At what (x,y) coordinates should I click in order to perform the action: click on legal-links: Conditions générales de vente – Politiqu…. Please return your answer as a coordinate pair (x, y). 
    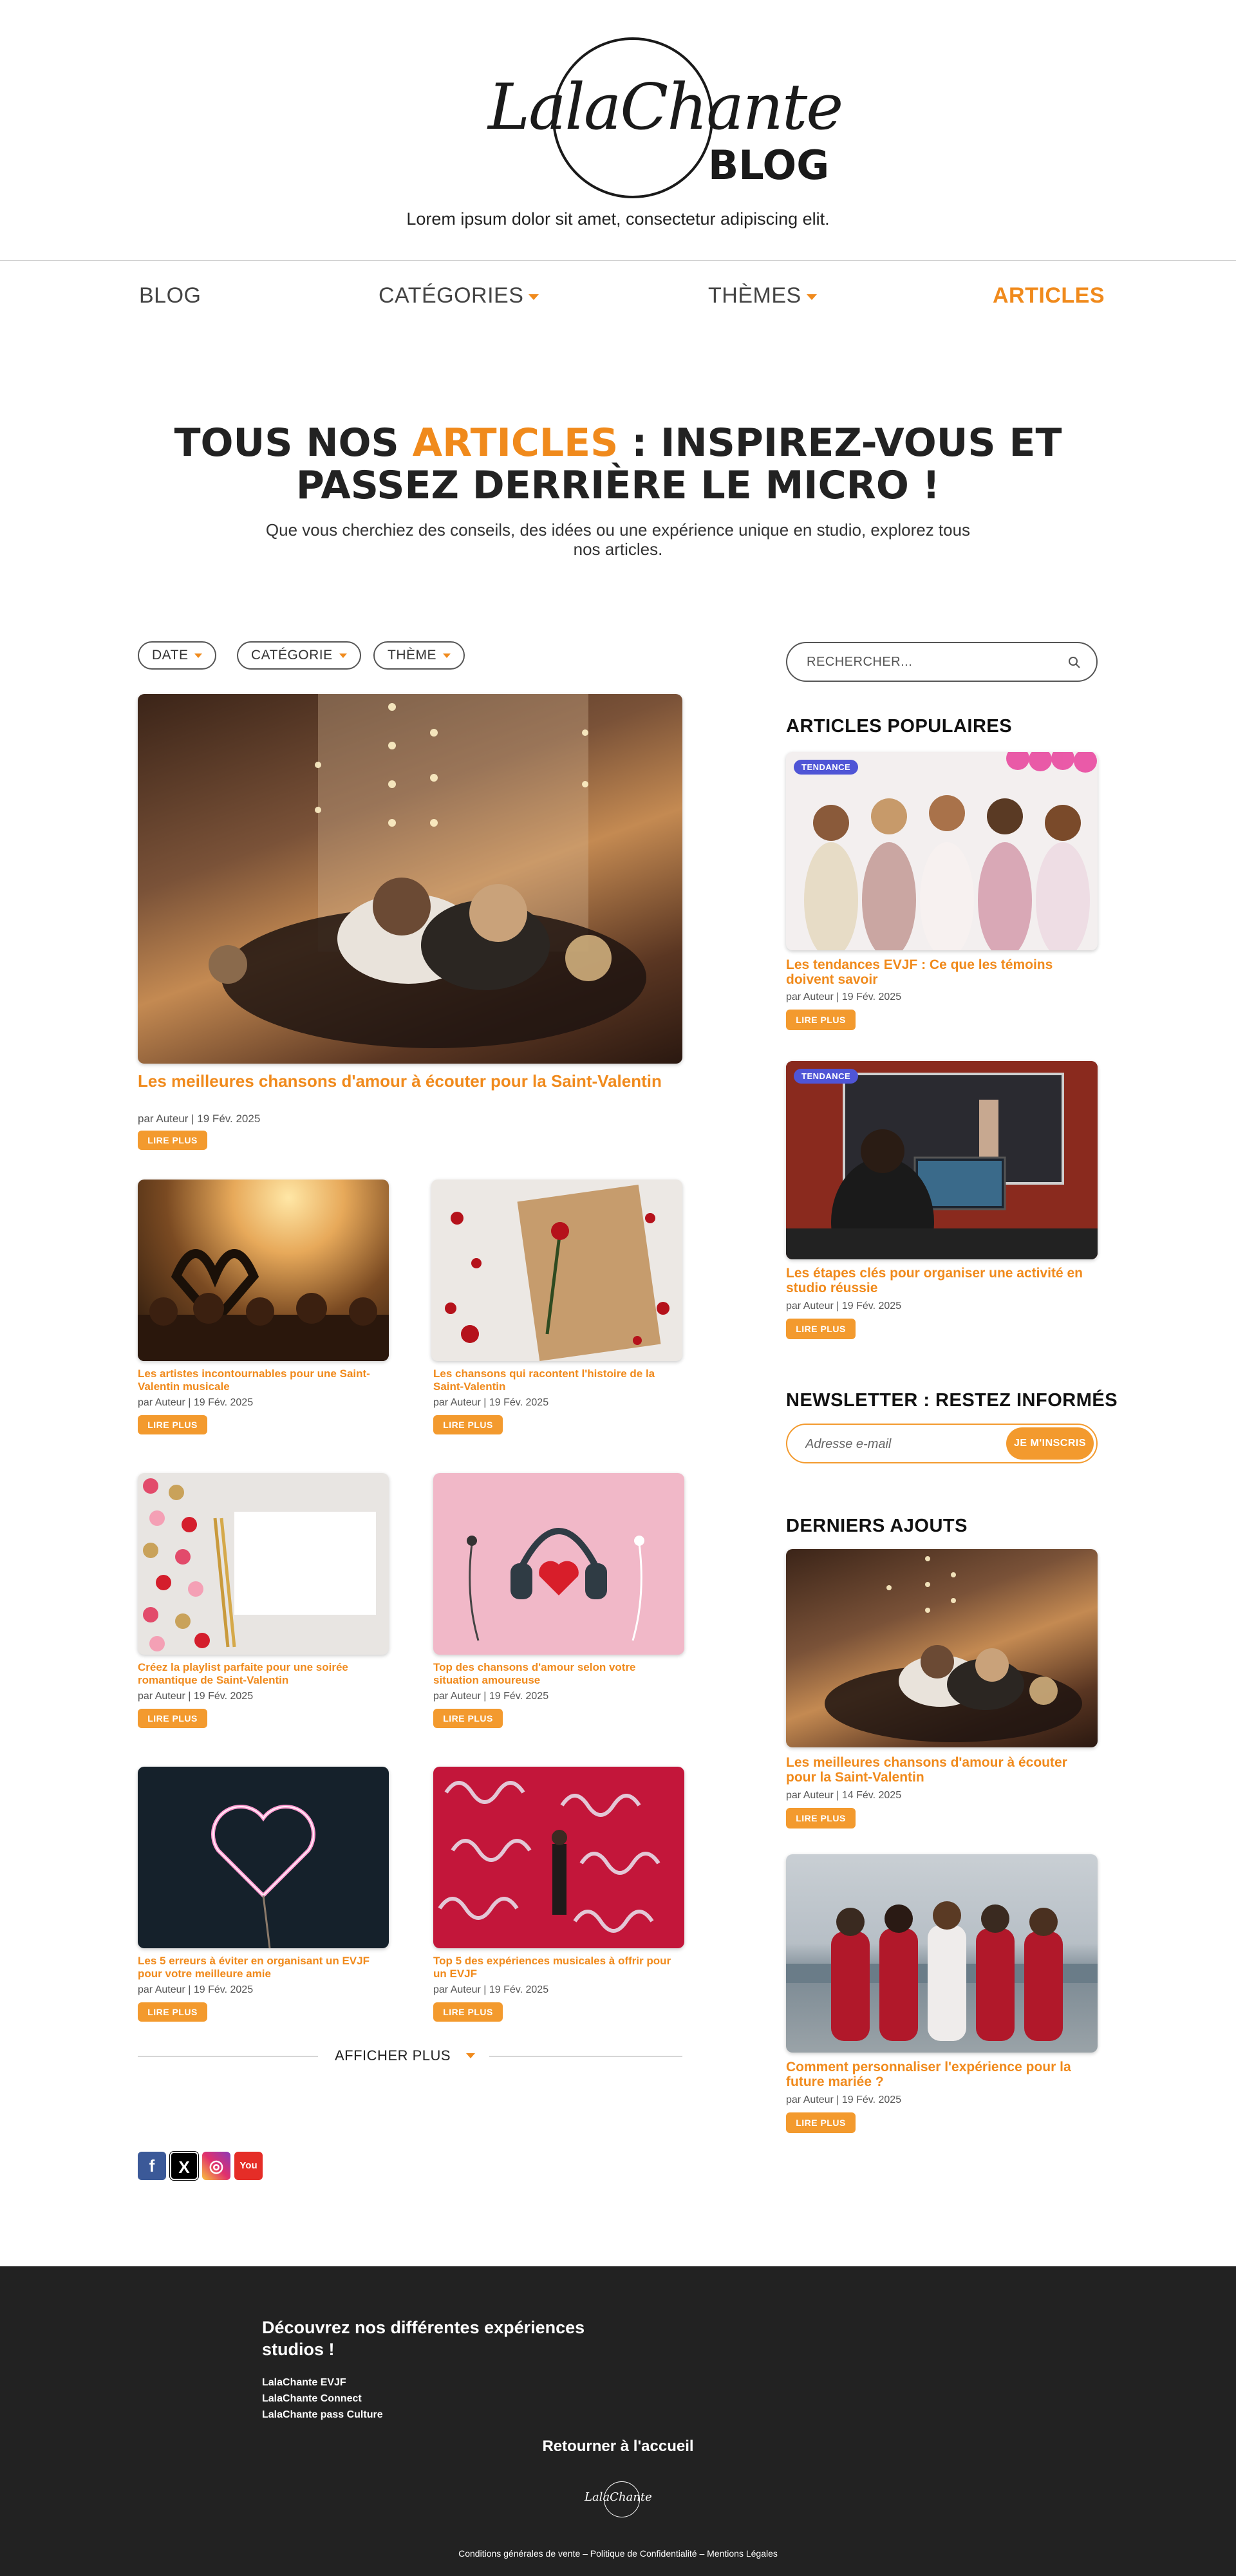
    Looking at the image, I should click on (618, 2553).